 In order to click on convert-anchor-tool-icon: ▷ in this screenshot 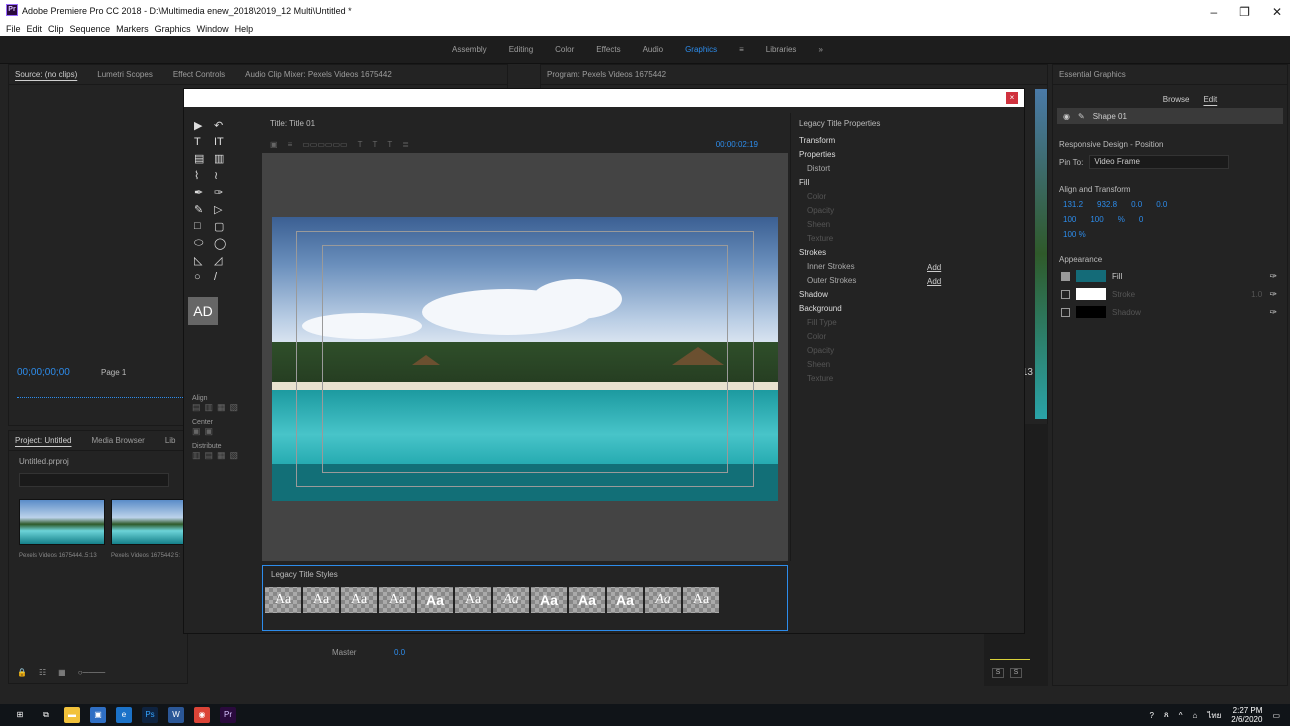, I will do `click(222, 209)`.